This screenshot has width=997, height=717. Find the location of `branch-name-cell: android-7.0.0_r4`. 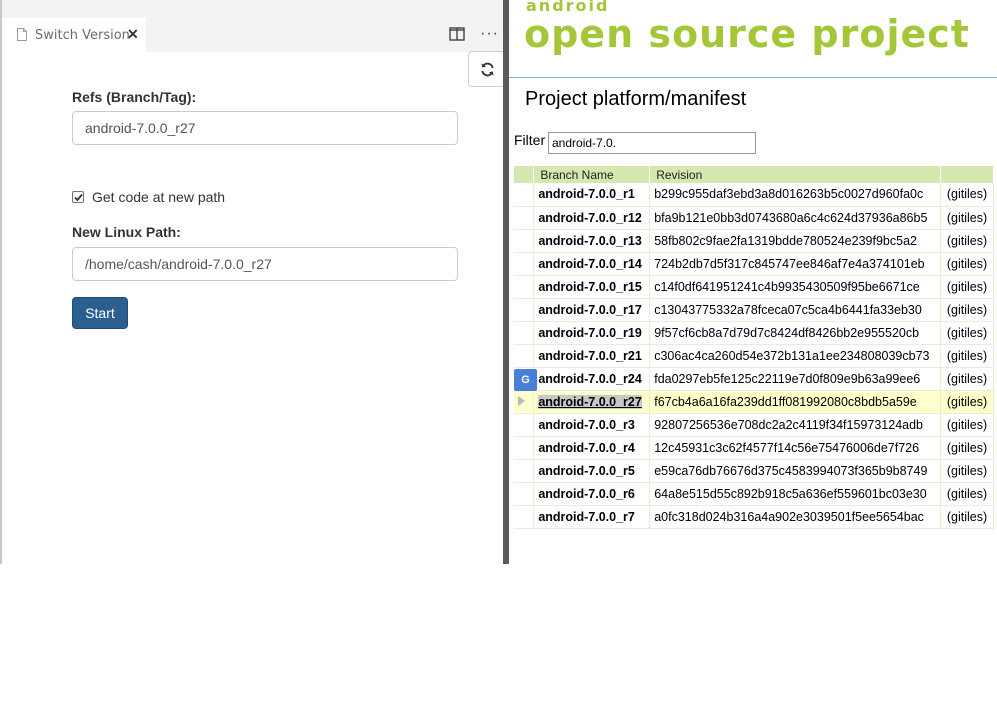

branch-name-cell: android-7.0.0_r4 is located at coordinates (592, 448).